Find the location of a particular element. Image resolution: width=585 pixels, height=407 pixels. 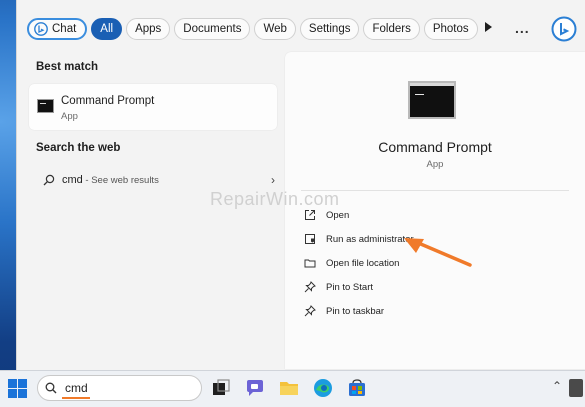

action-pin-to-start-label: Pin to Start is located at coordinates (349, 287).